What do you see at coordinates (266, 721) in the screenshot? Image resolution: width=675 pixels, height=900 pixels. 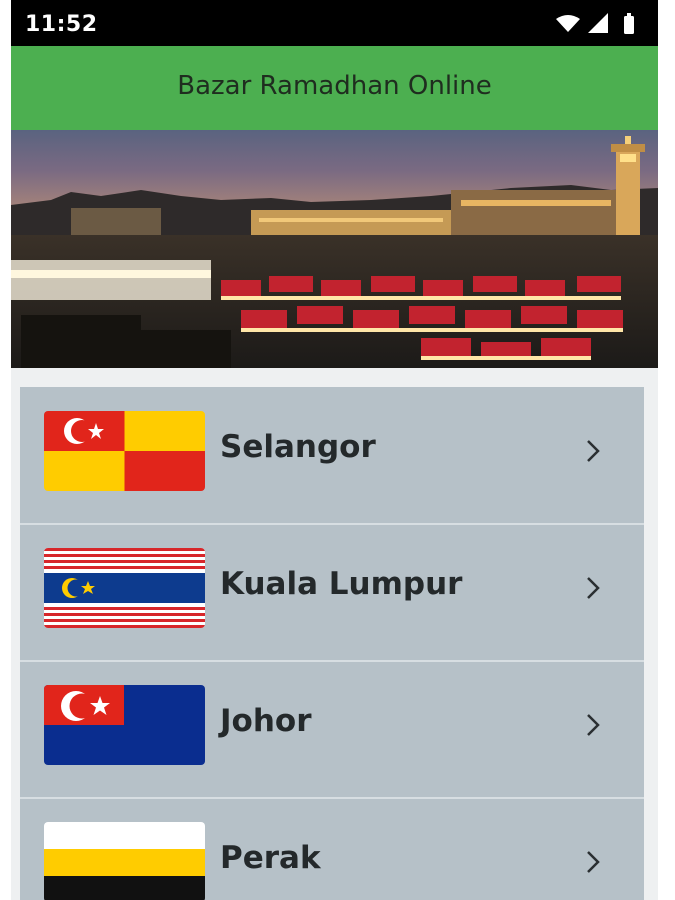 I see `state-label: Johor` at bounding box center [266, 721].